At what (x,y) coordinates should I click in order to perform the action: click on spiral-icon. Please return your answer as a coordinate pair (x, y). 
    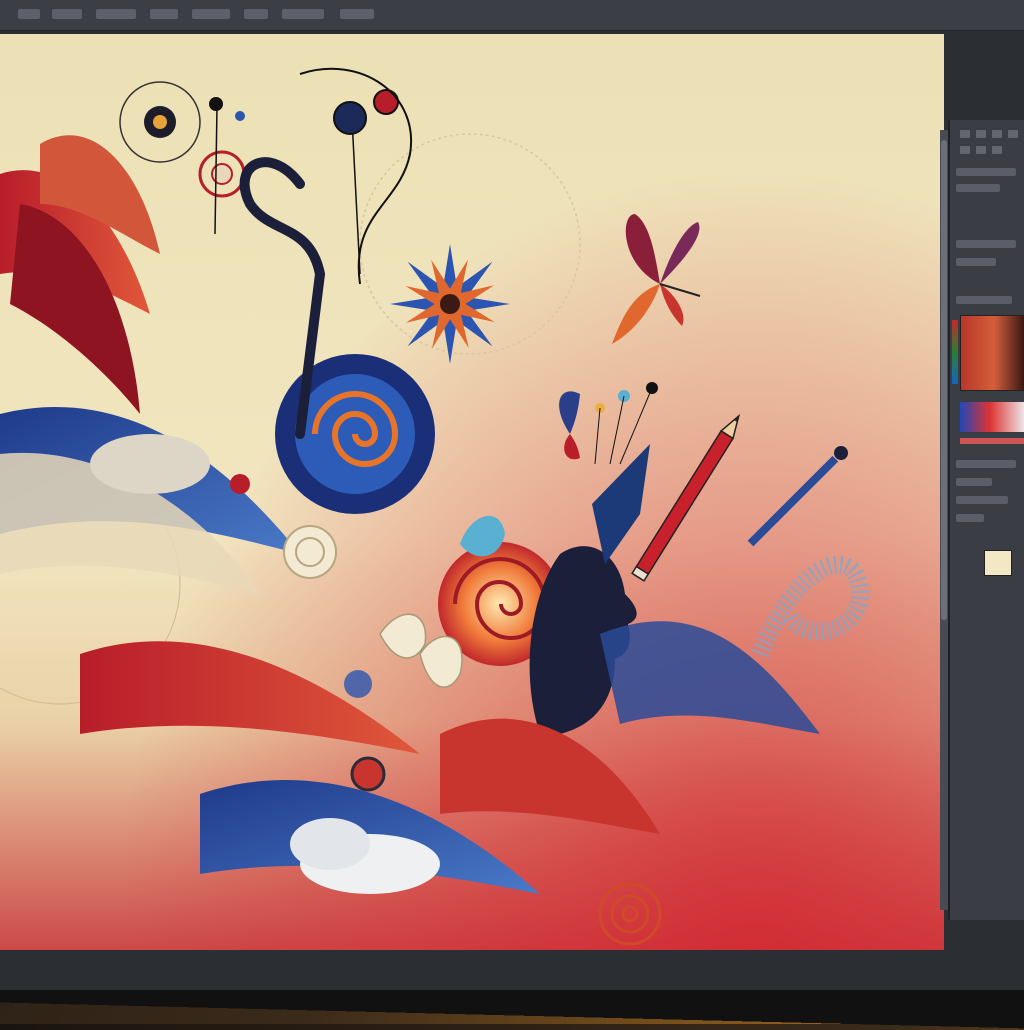
    Looking at the image, I should click on (630, 914).